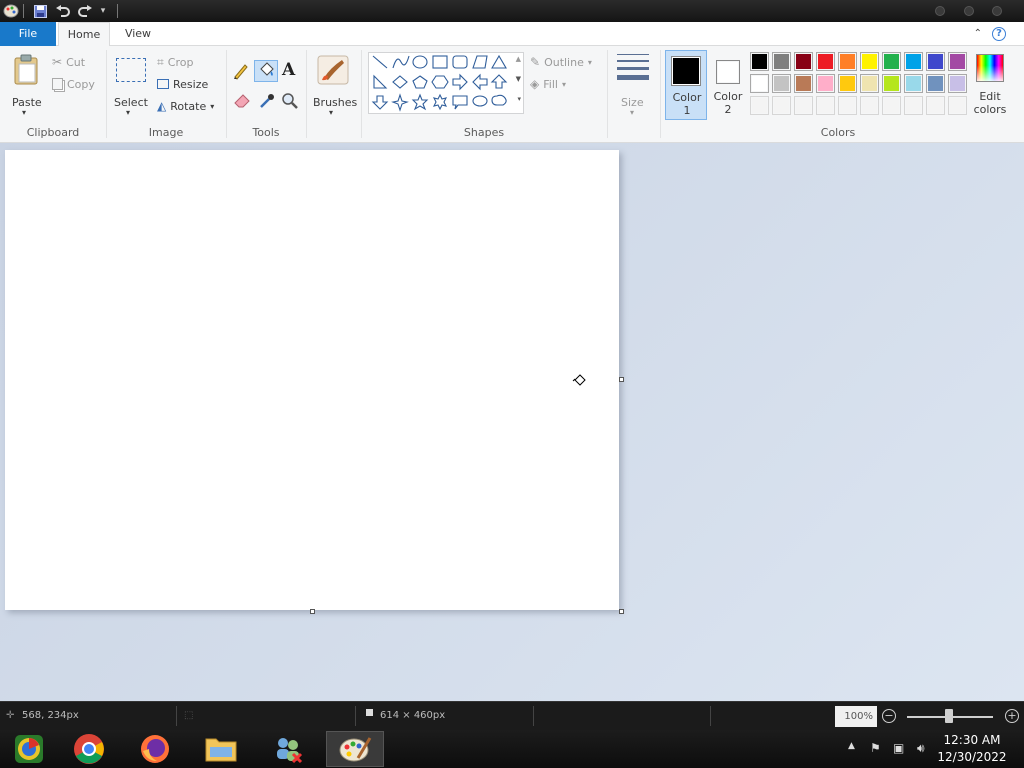 This screenshot has height=768, width=1024. I want to click on taskbar-paint, so click(355, 749).